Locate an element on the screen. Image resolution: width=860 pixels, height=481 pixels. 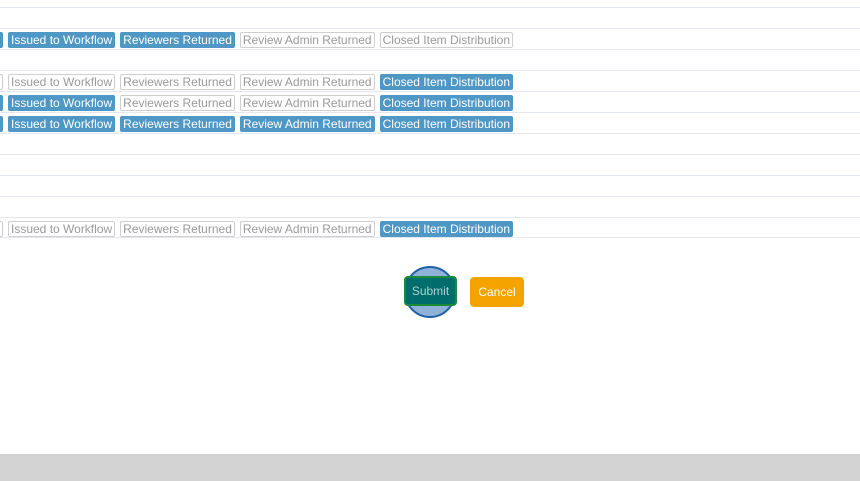
cancel-button: Cancel is located at coordinates (497, 292).